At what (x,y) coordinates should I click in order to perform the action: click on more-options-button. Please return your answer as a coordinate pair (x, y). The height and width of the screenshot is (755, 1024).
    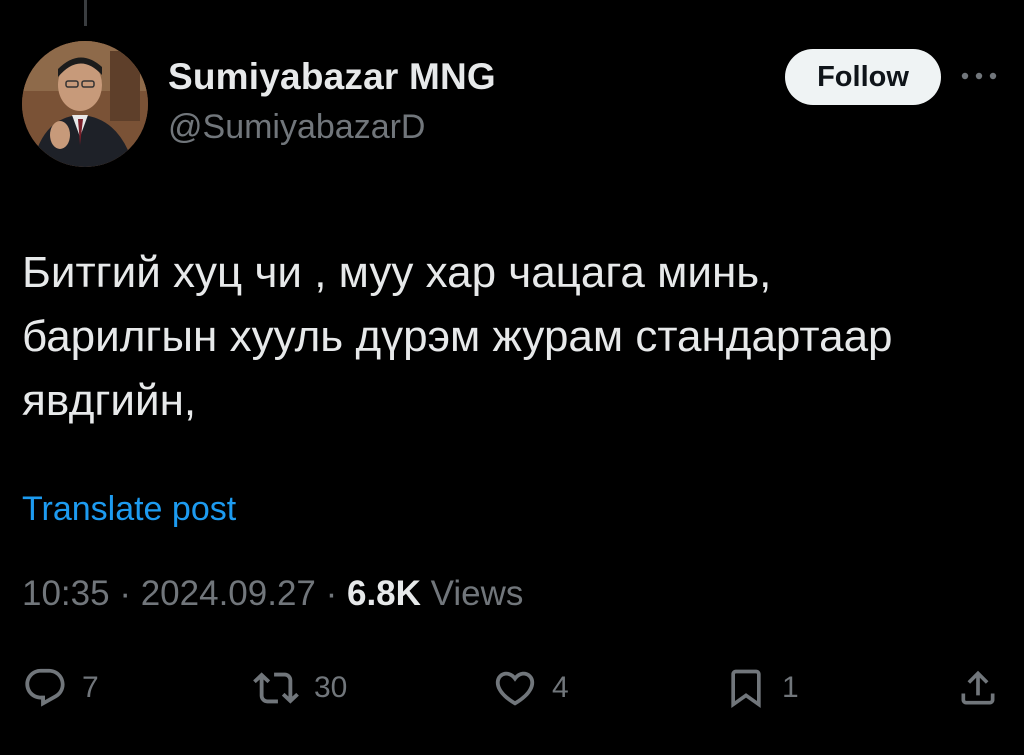
    Looking at the image, I should click on (979, 76).